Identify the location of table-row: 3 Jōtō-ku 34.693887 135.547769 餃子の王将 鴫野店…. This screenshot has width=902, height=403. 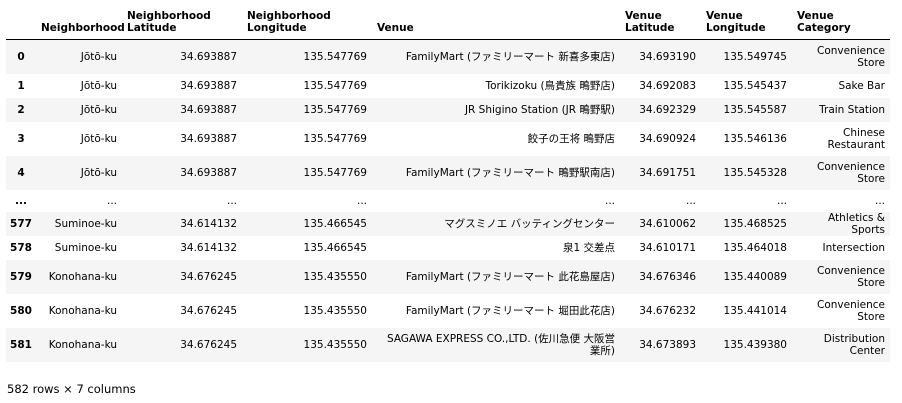
(448, 139).